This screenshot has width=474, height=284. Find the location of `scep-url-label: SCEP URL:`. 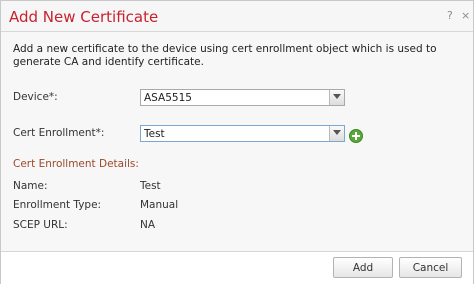

scep-url-label: SCEP URL: is located at coordinates (40, 225).